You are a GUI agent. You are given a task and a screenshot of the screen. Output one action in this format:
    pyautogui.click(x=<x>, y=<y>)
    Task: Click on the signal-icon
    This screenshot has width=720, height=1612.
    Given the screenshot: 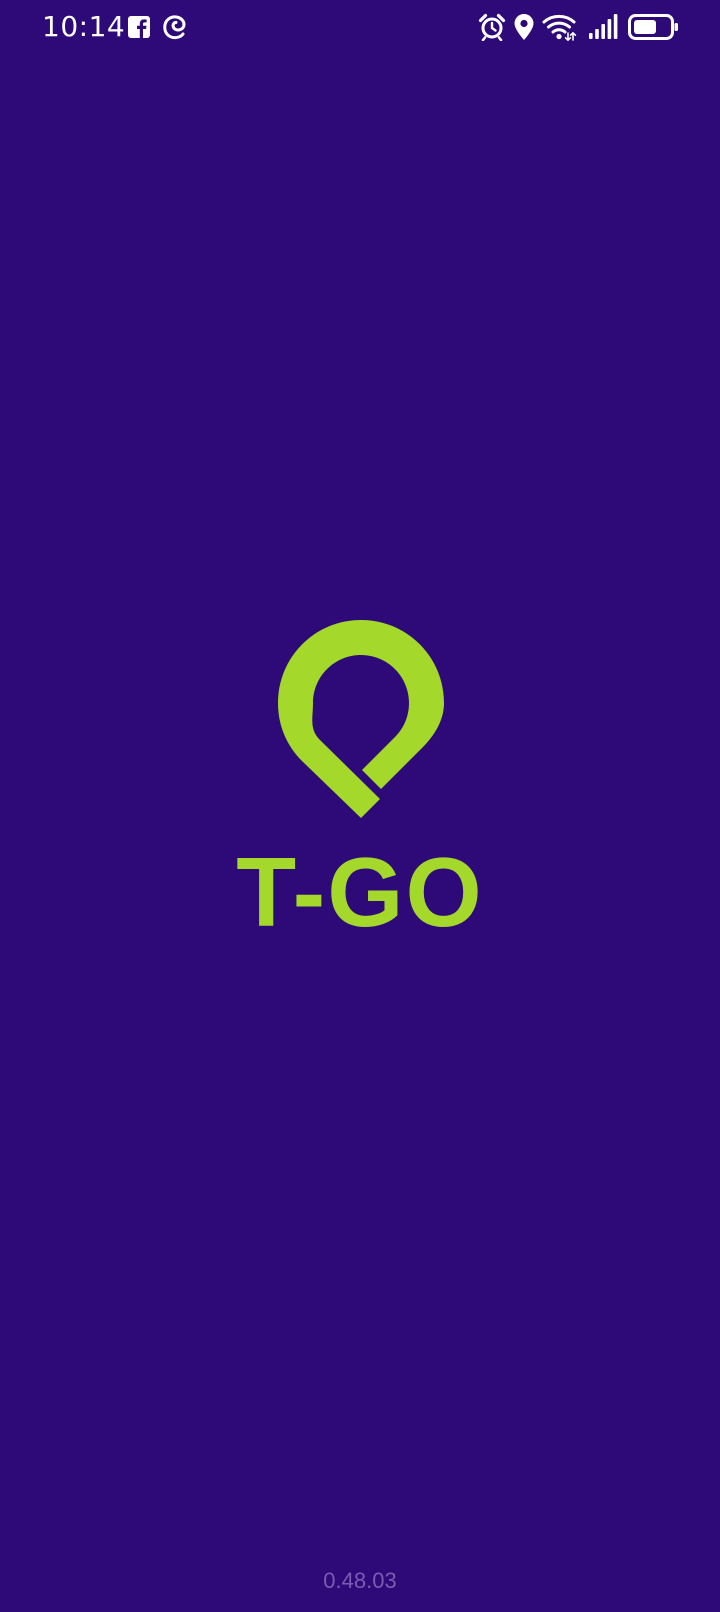 What is the action you would take?
    pyautogui.click(x=603, y=26)
    